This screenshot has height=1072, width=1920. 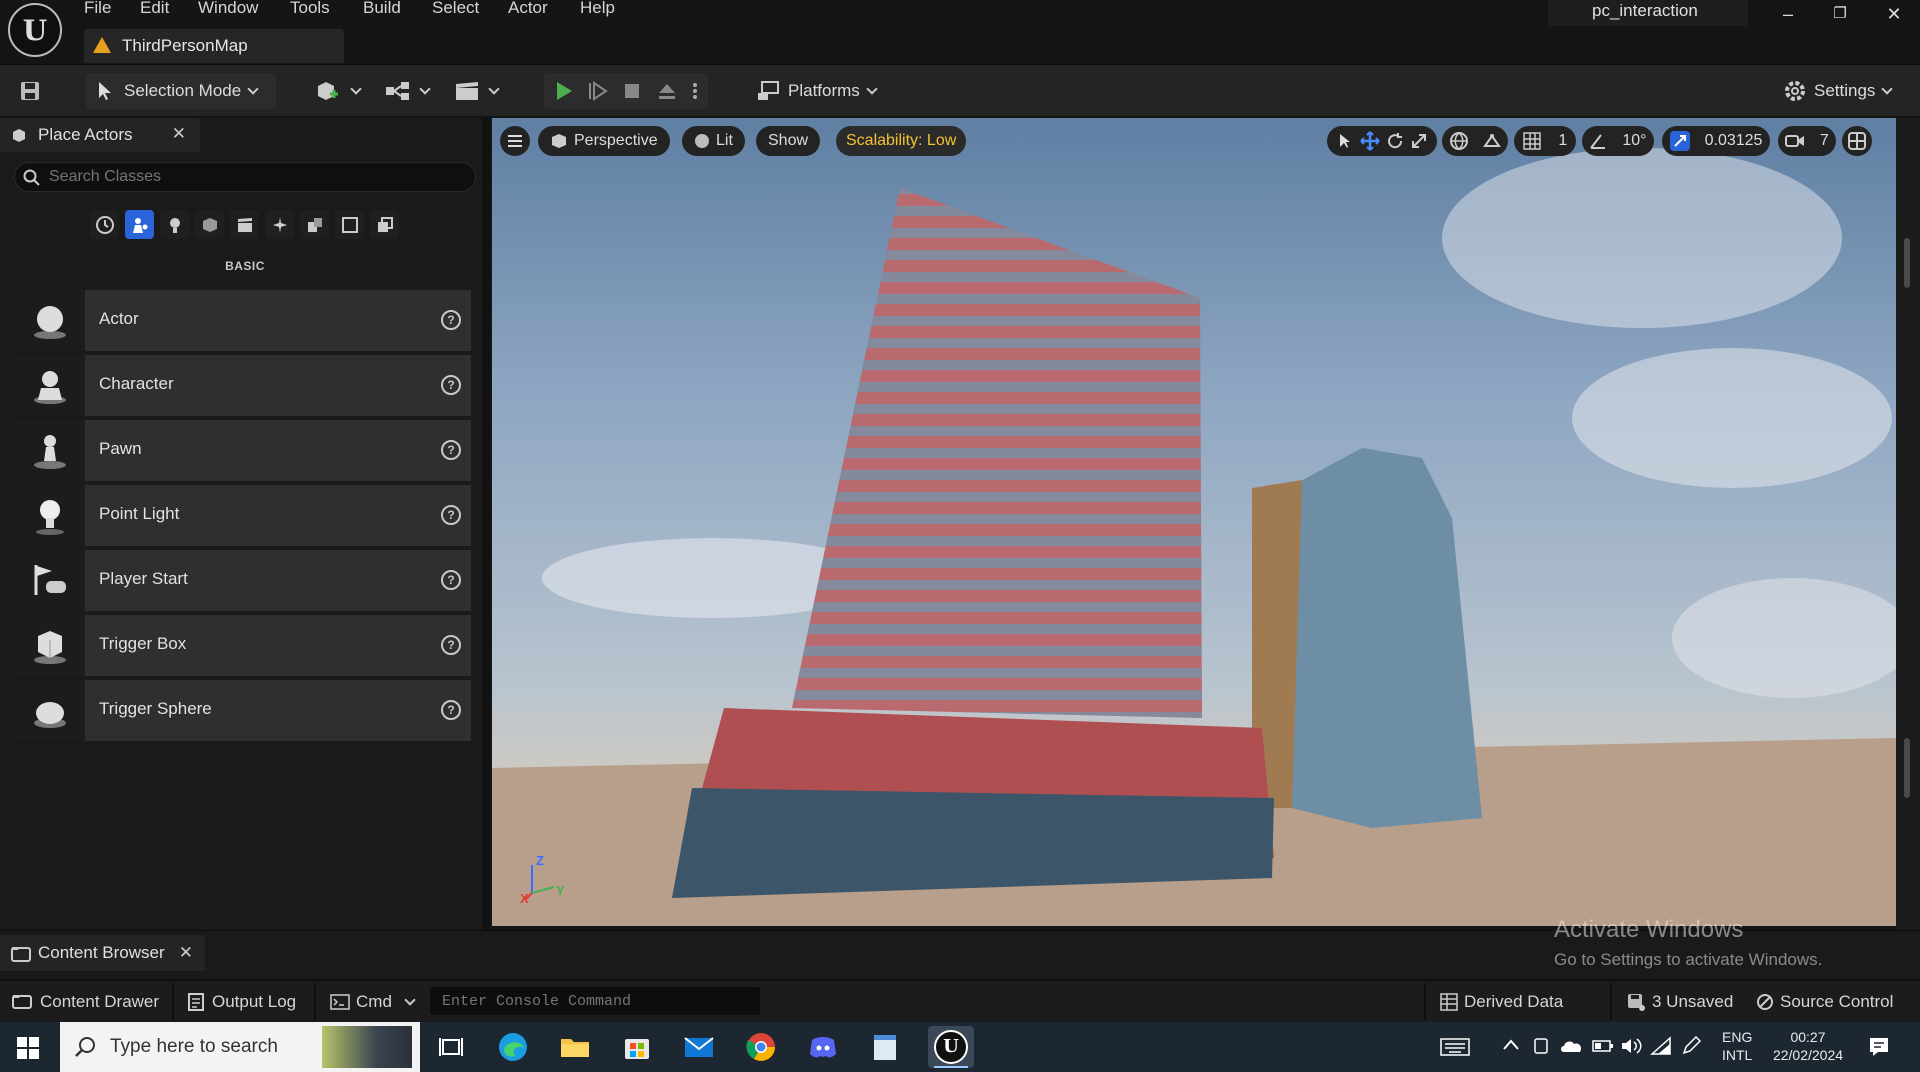 I want to click on eject-icon, so click(x=667, y=91).